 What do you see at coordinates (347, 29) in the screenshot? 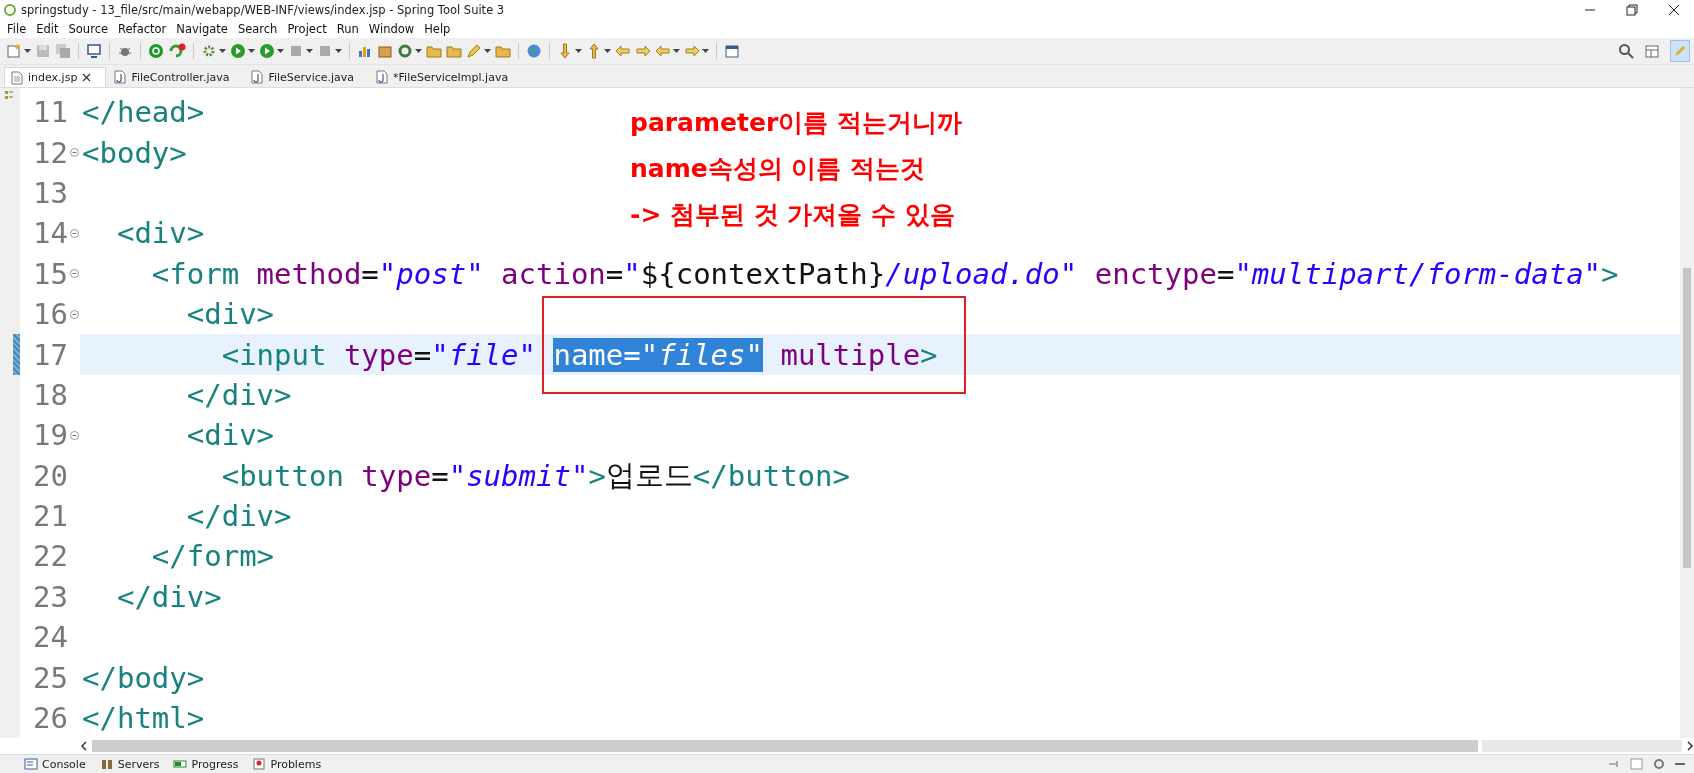
I see `menu-item: Run` at bounding box center [347, 29].